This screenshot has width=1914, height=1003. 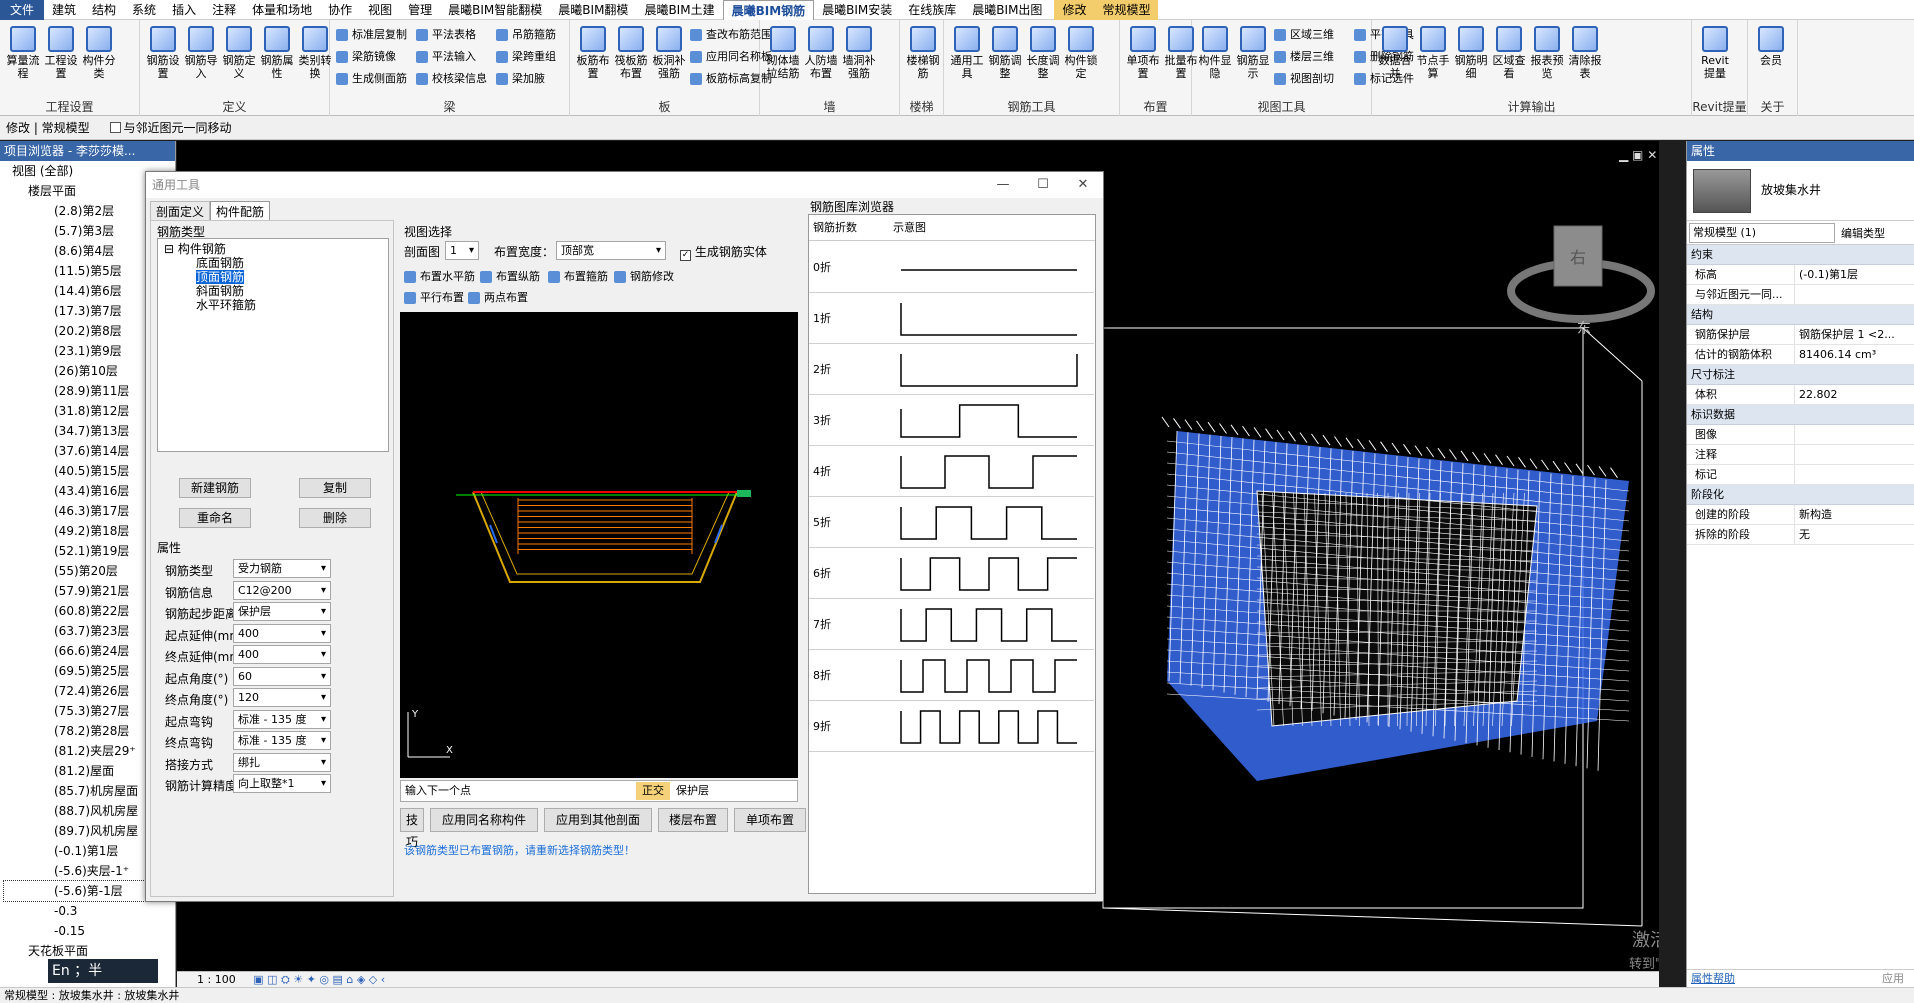 I want to click on tab-5: 体量和场地, so click(x=282, y=10).